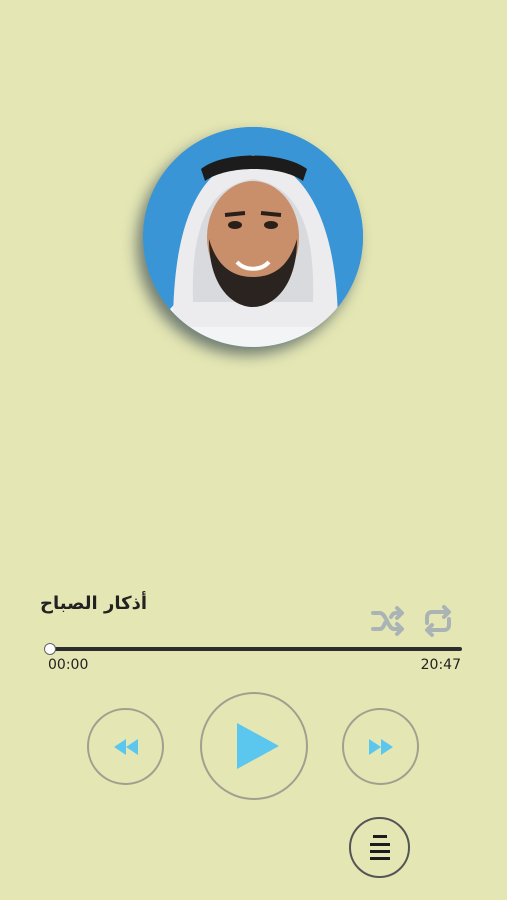  What do you see at coordinates (68, 665) in the screenshot?
I see `current-time: 00:00` at bounding box center [68, 665].